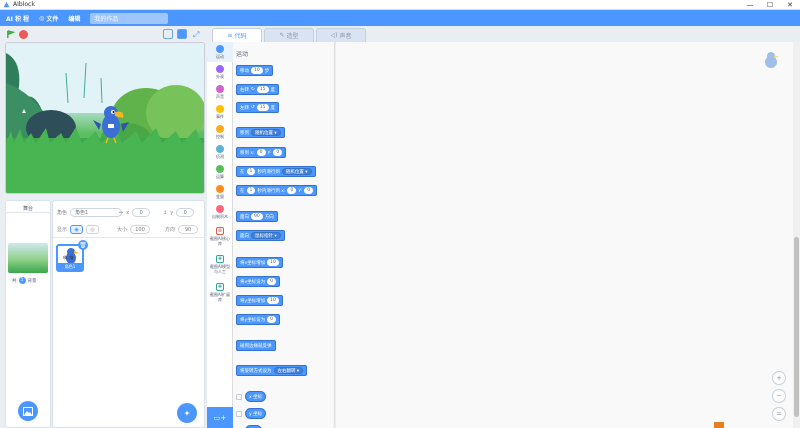 The width and height of the screenshot is (800, 428). Describe the element at coordinates (779, 378) in the screenshot. I see `zoom-in-button: +` at that location.